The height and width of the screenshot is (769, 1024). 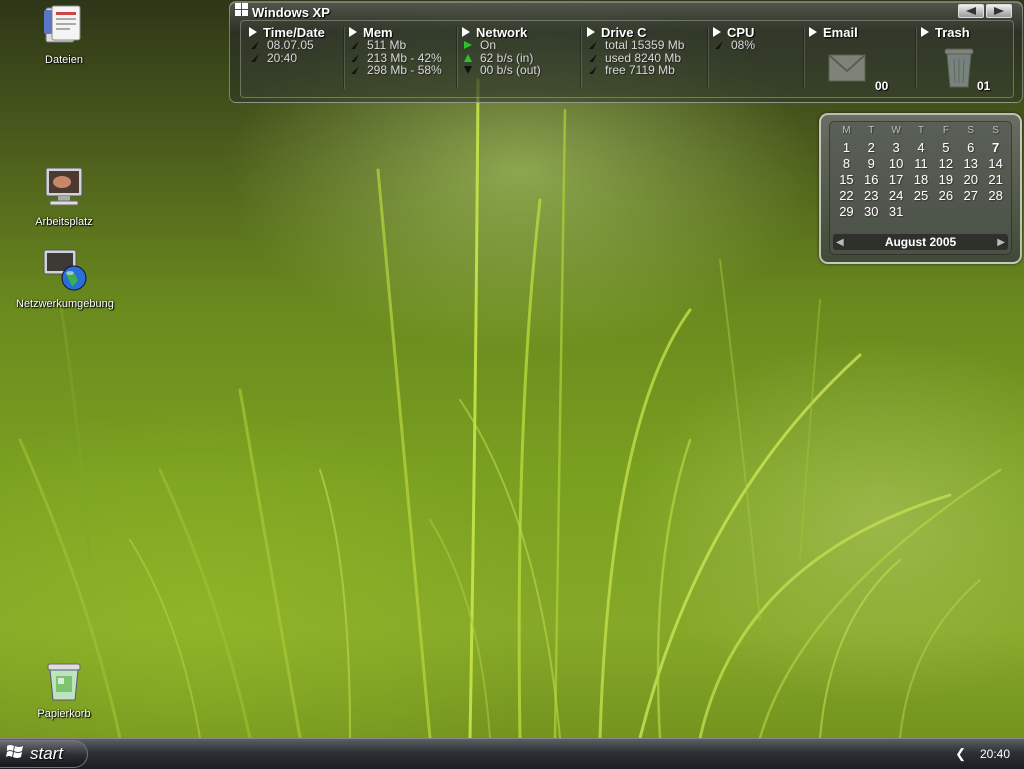 I want to click on calendar-day: 16, so click(x=871, y=180).